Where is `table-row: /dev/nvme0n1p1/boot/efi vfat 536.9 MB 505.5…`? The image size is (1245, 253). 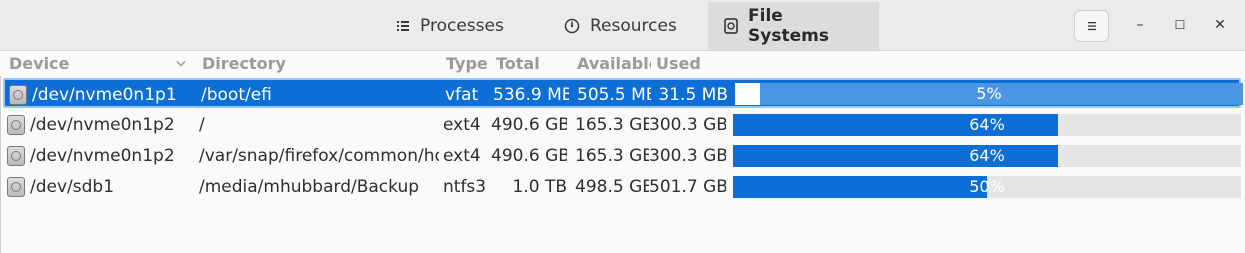
table-row: /dev/nvme0n1p1/boot/efi vfat 536.9 MB 505.5… is located at coordinates (623, 93).